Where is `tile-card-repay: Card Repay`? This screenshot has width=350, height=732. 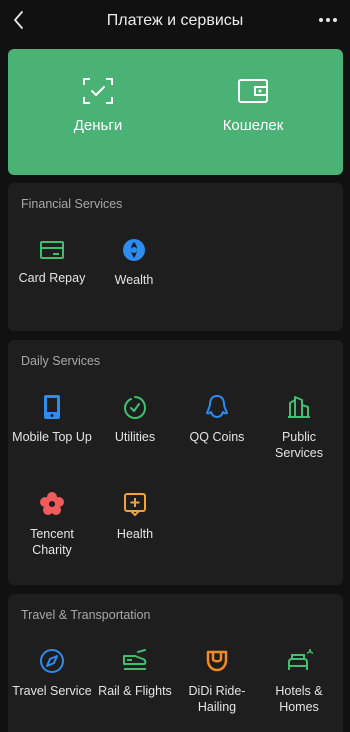
tile-card-repay: Card Repay is located at coordinates (52, 262).